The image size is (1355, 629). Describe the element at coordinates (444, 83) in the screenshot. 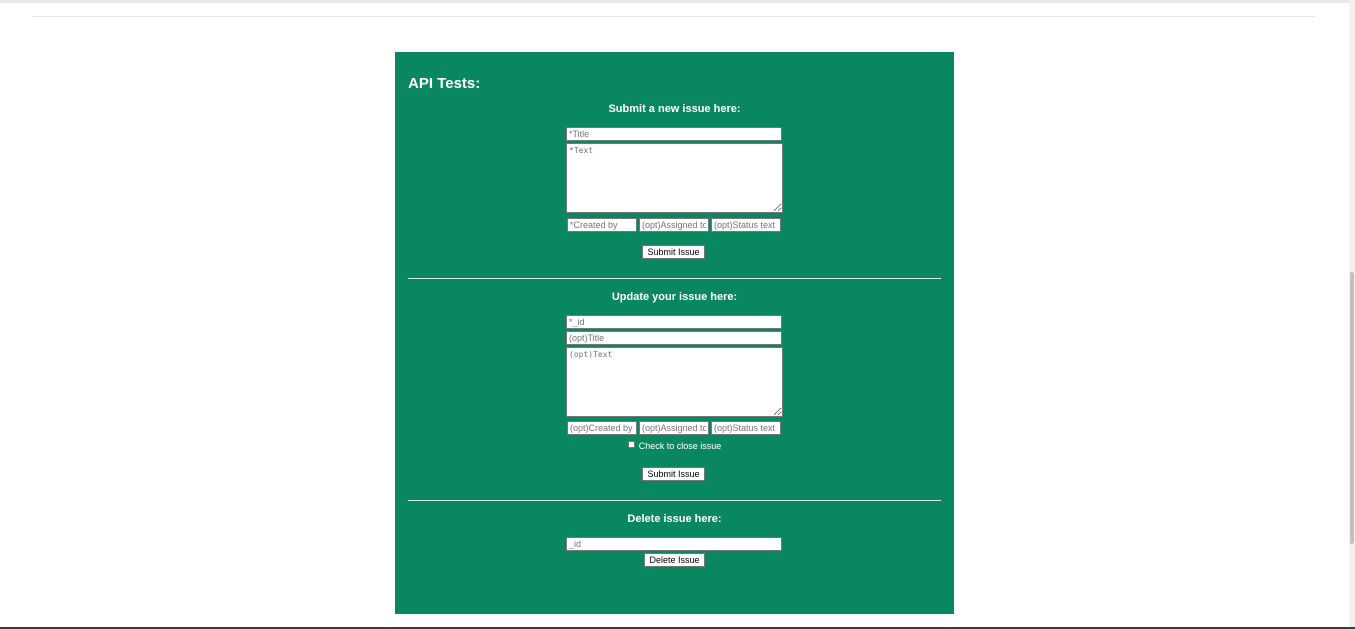

I see `panel-heading: API Tests:` at that location.